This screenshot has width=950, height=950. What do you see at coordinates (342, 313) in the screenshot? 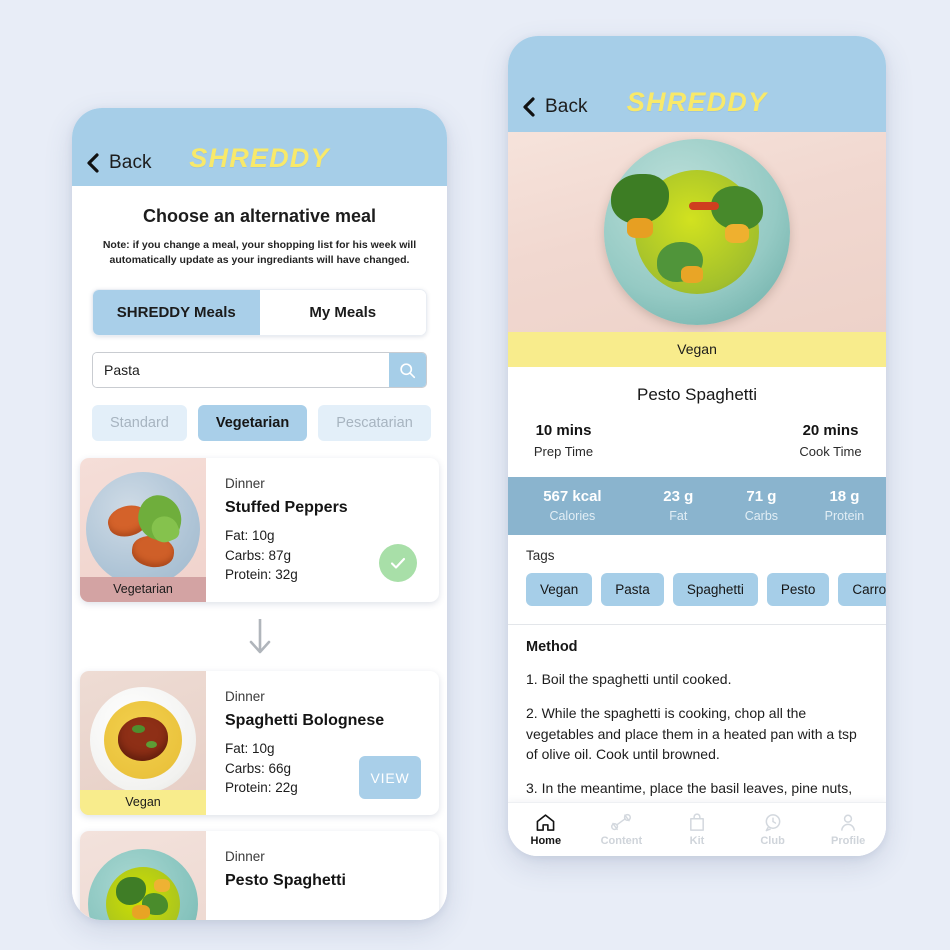
I see `tab-my-meals: My Meals` at bounding box center [342, 313].